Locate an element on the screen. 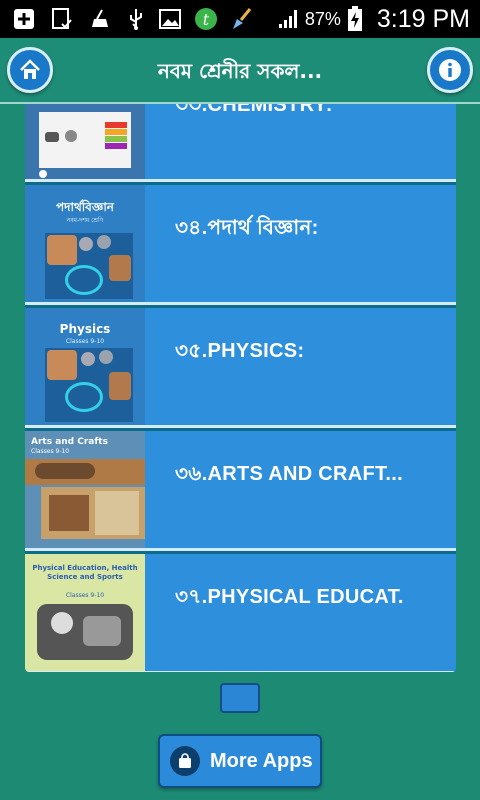 Image resolution: width=480 pixels, height=800 pixels. home-button is located at coordinates (30, 70).